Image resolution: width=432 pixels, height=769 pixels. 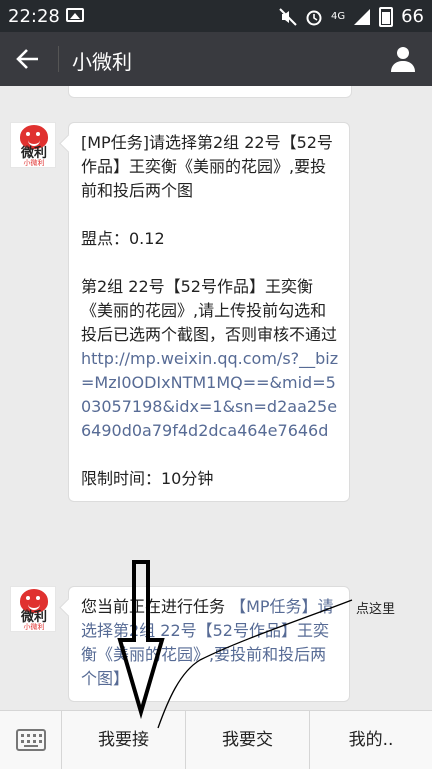 What do you see at coordinates (147, 478) in the screenshot?
I see `message-time-limit: 限制时间：10分钟` at bounding box center [147, 478].